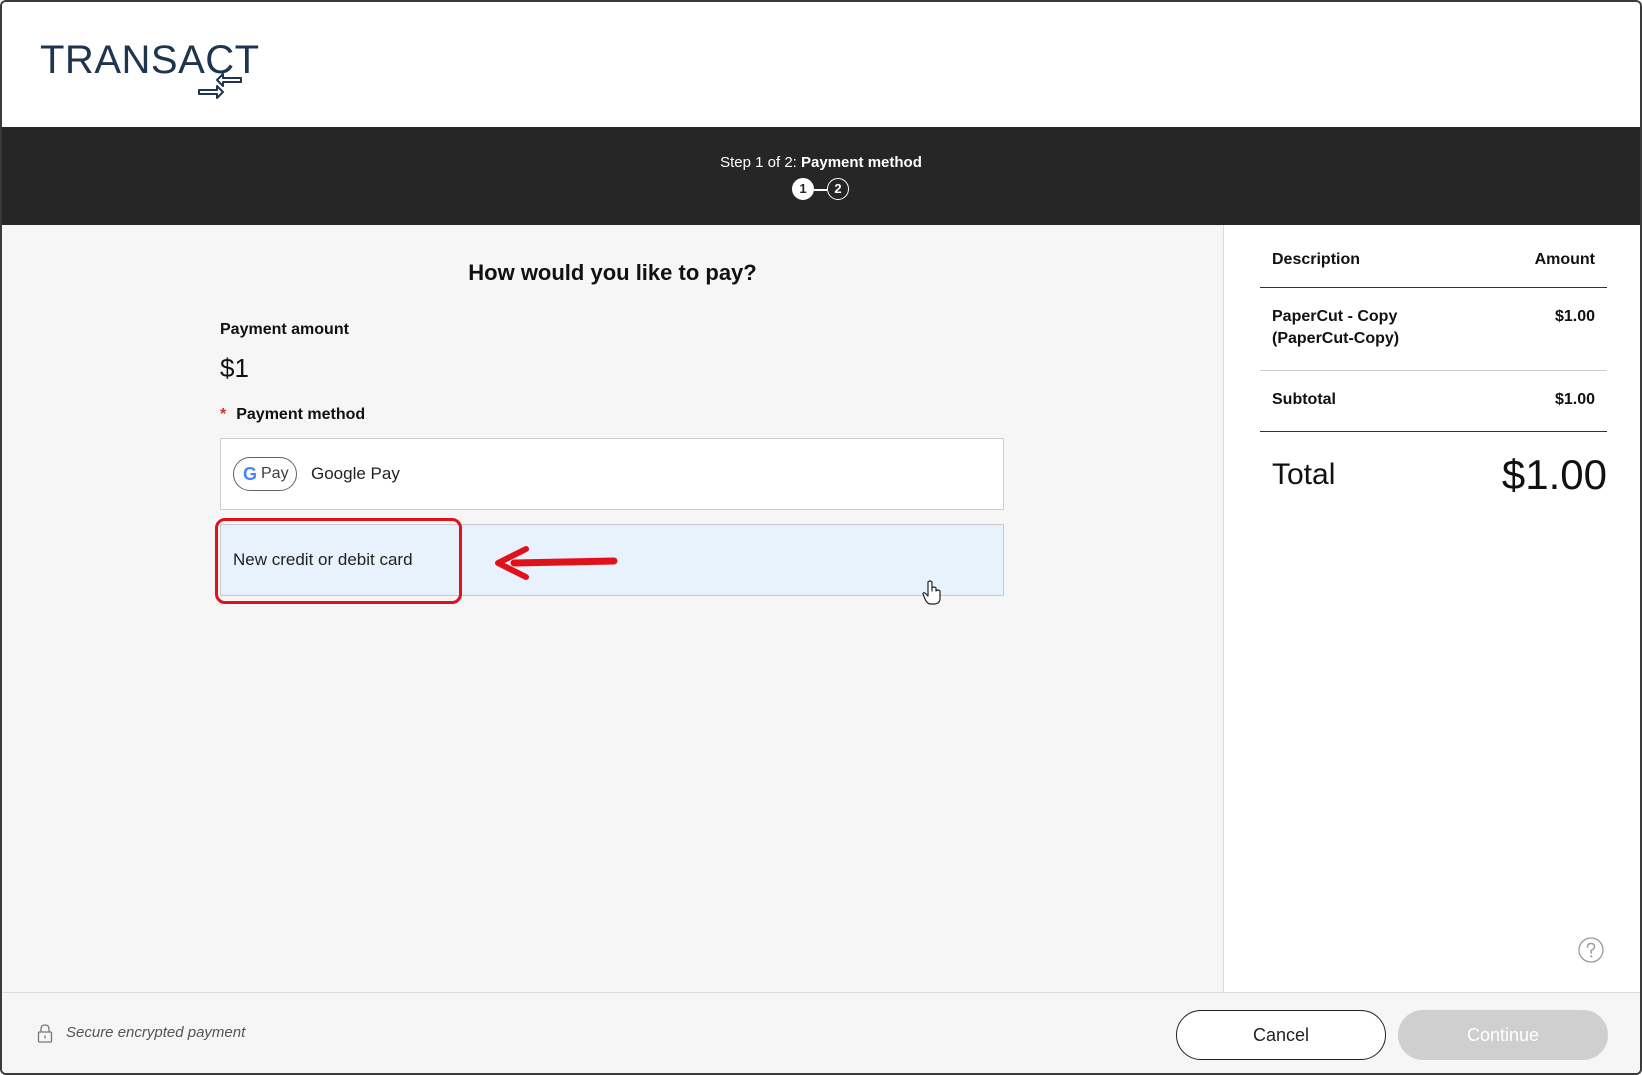 The width and height of the screenshot is (1642, 1075). I want to click on item-description: PaperCut - Copy (PaperCut-Copy), so click(1335, 328).